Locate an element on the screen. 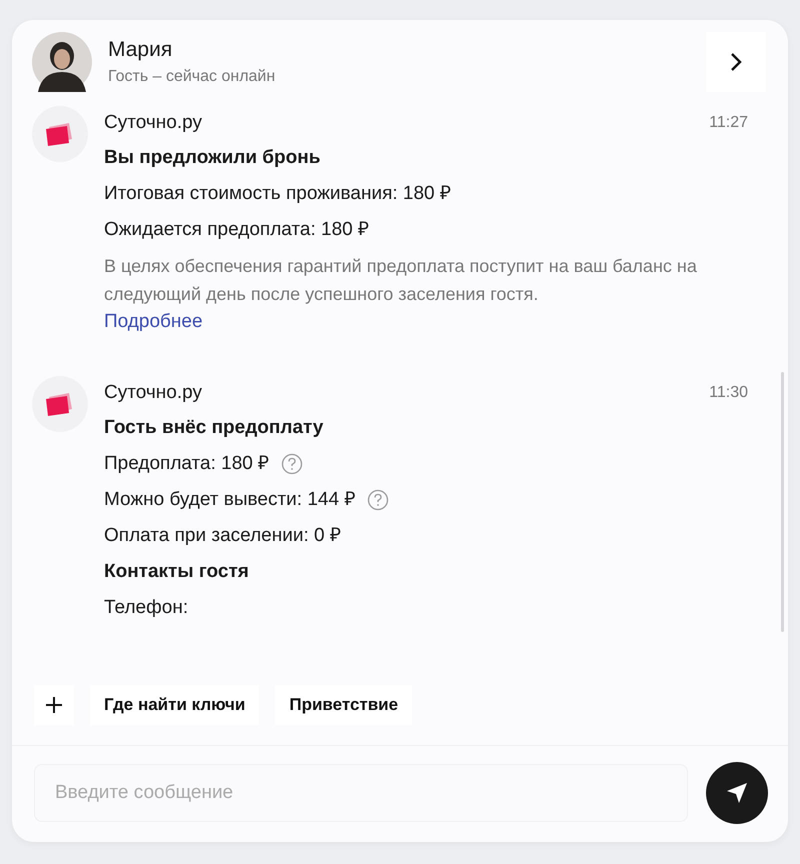  message-text: Итоговая стоимость проживания: 180 ₽ is located at coordinates (277, 194).